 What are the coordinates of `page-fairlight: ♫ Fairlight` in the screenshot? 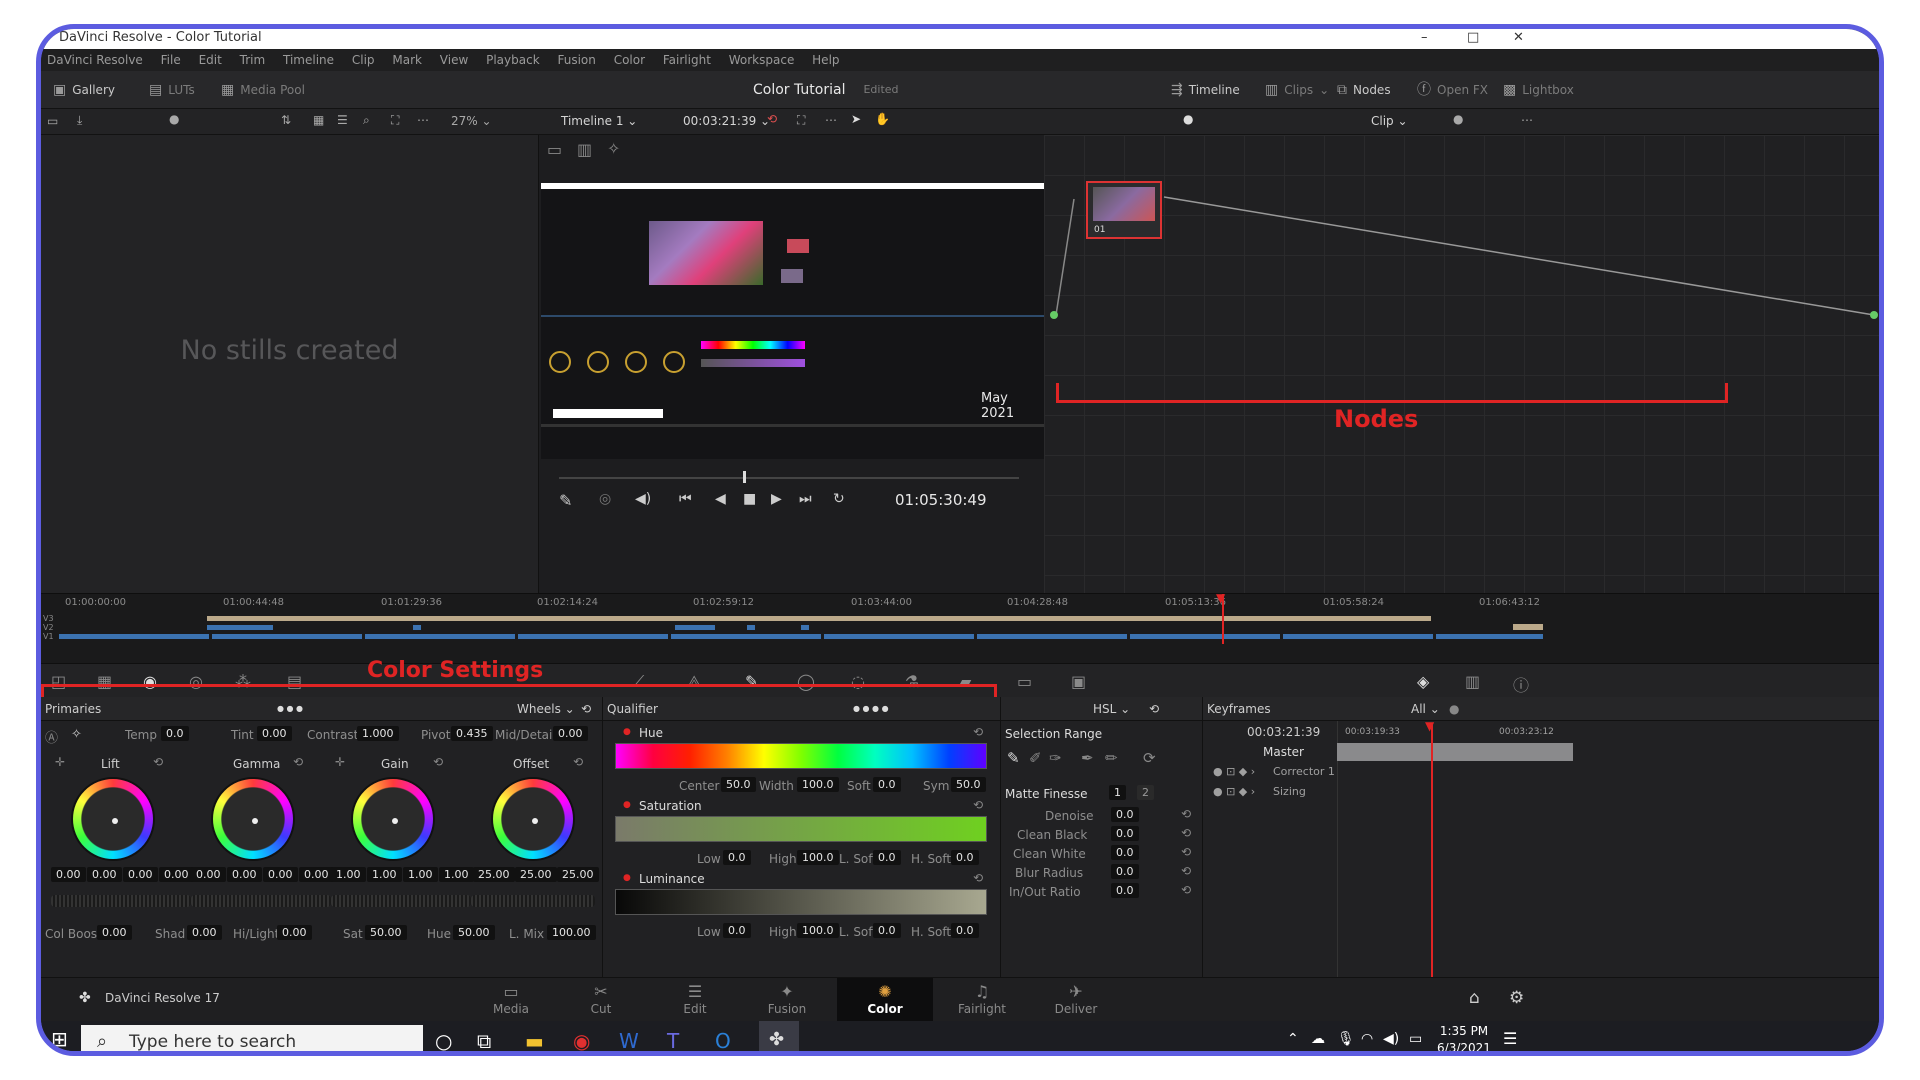 It's located at (982, 999).